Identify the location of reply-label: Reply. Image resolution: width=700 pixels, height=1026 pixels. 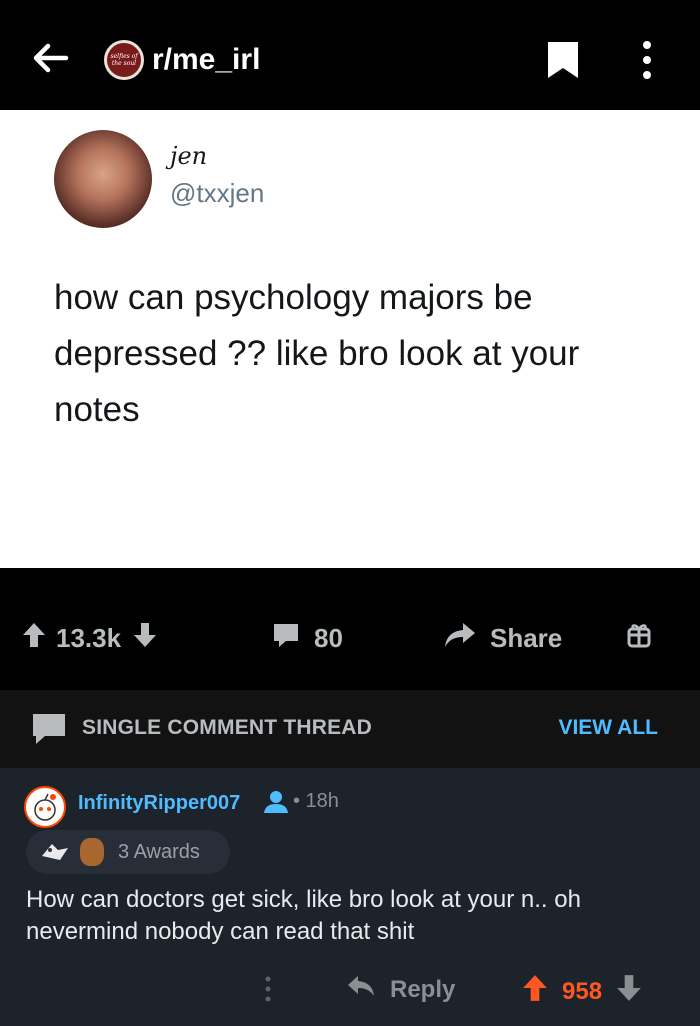
(423, 989).